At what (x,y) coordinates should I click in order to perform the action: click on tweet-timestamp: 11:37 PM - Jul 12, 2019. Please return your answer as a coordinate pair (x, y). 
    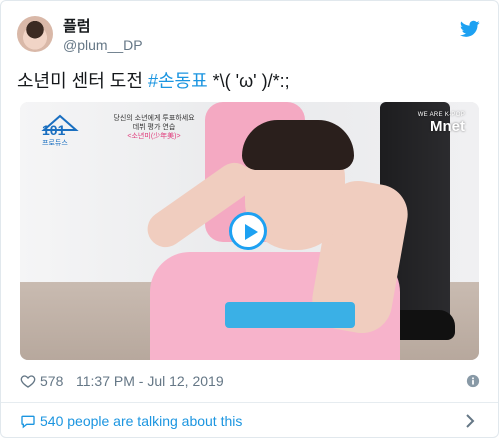
    Looking at the image, I should click on (150, 381).